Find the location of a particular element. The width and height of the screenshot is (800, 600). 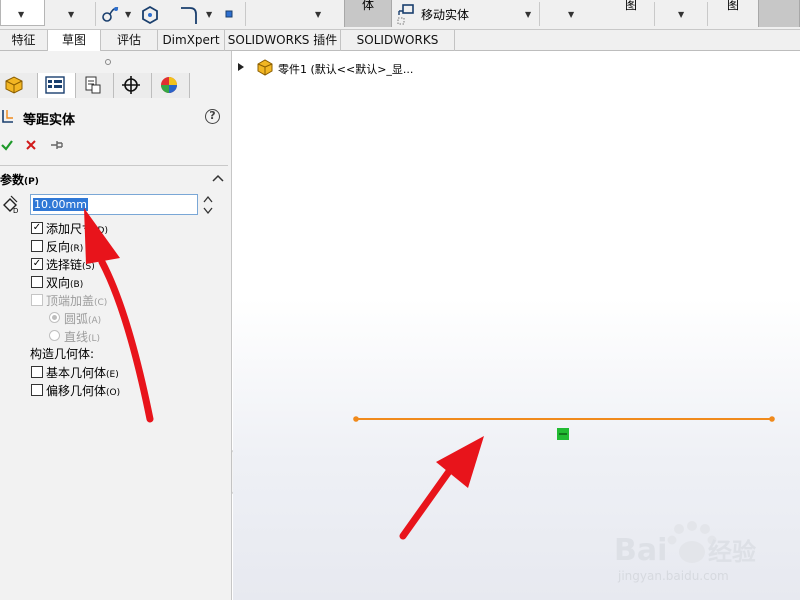

annotation-arrowhead is located at coordinates (102, 236).